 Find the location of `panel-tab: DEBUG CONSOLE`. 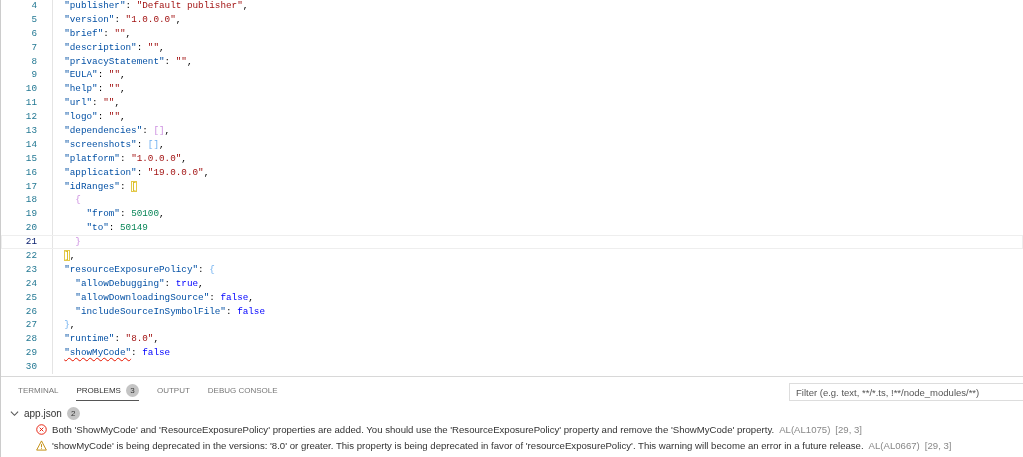

panel-tab: DEBUG CONSOLE is located at coordinates (242, 391).